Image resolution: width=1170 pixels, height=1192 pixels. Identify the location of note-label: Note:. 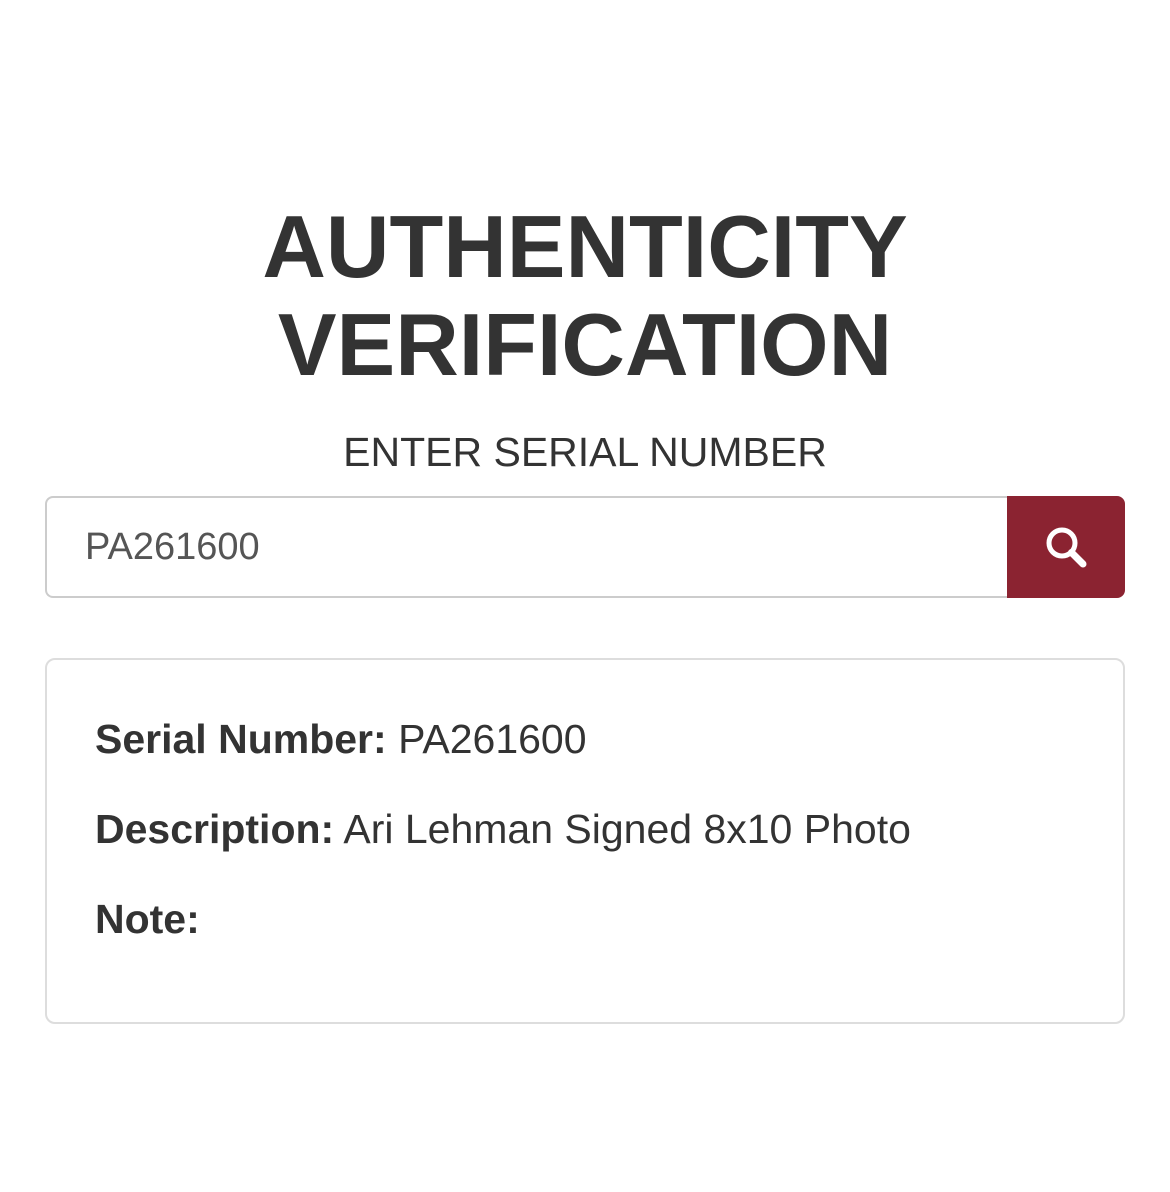
(147, 919).